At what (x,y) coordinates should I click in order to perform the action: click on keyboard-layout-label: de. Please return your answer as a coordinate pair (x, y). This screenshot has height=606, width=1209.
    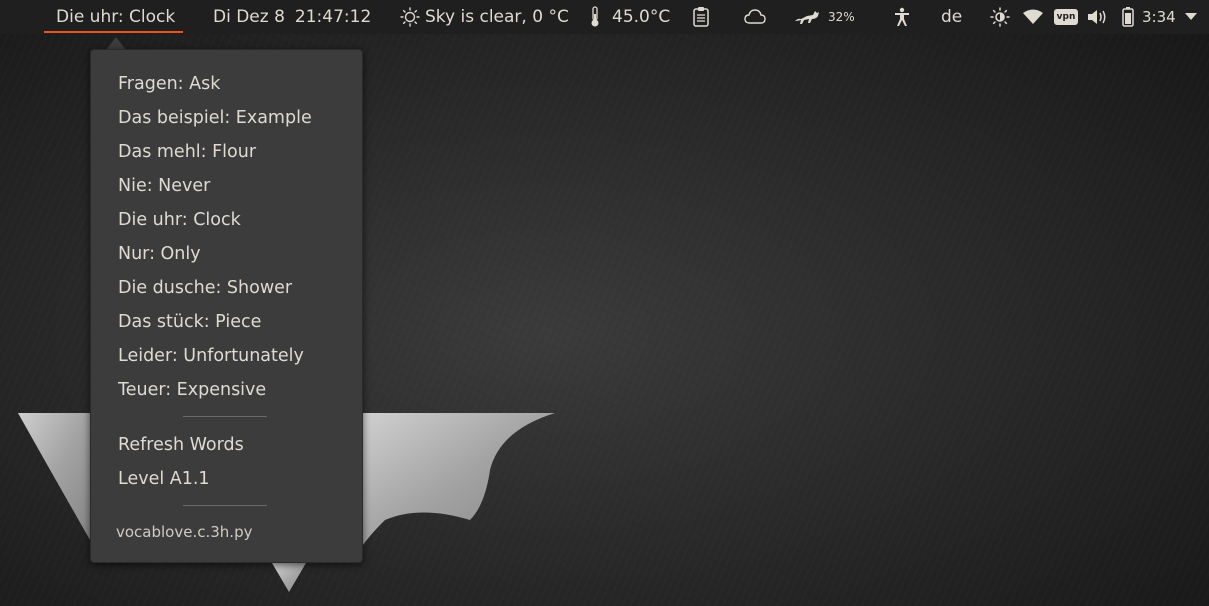
    Looking at the image, I should click on (952, 17).